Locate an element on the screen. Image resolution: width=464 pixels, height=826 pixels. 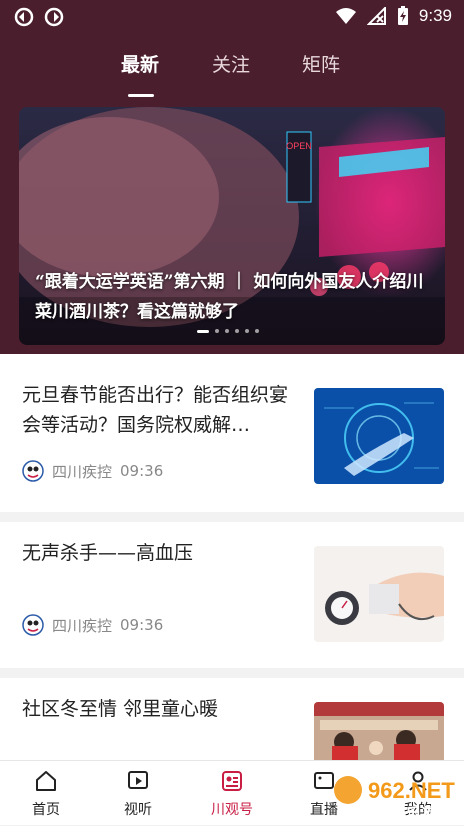
watermark-text: 962.NET is located at coordinates (411, 790).